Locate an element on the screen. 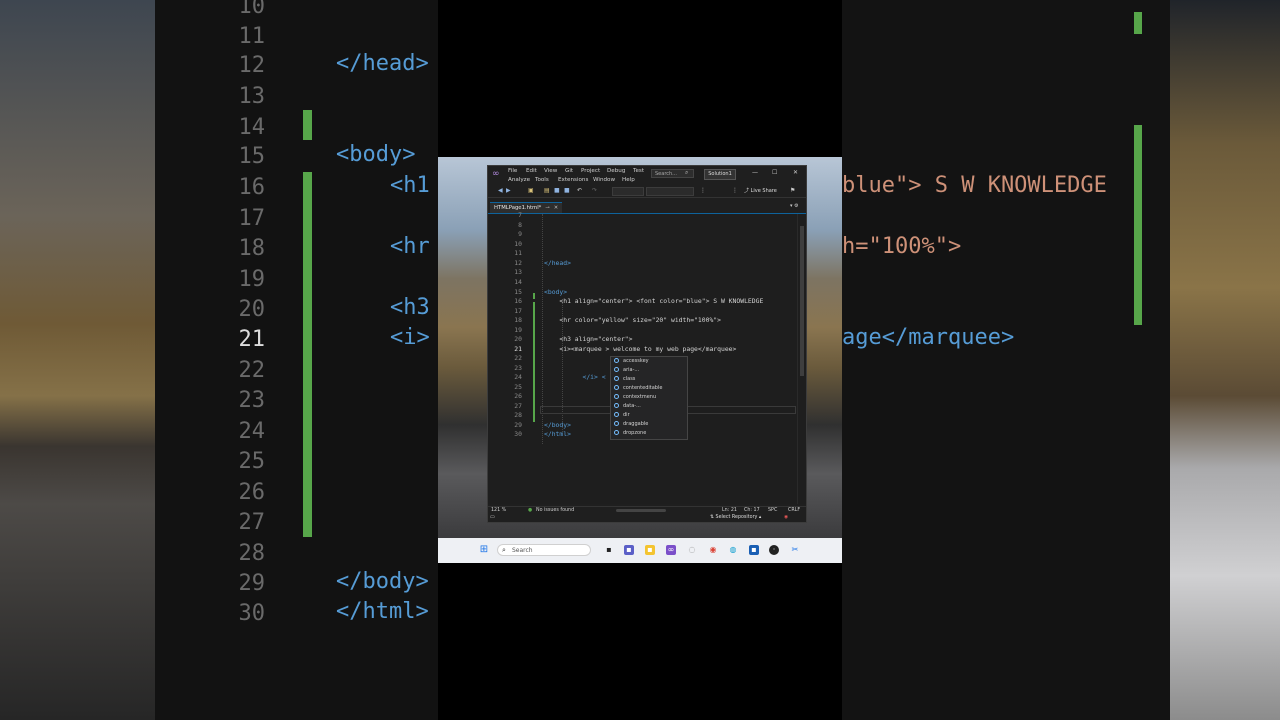  tab-dropdown-icon: ▾ ⚙ is located at coordinates (794, 206).